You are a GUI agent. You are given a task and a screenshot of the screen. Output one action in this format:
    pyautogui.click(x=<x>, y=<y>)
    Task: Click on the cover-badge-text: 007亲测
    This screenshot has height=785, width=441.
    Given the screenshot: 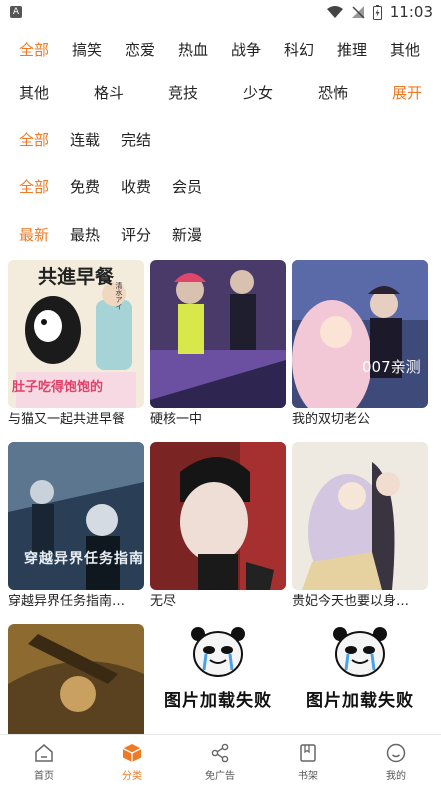 What is the action you would take?
    pyautogui.click(x=391, y=367)
    